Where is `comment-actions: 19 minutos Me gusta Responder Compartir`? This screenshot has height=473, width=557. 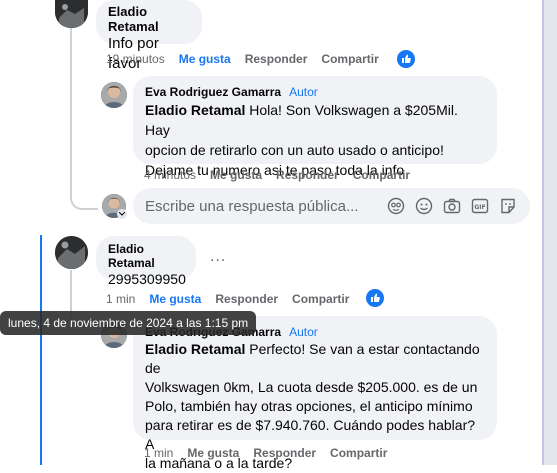 comment-actions: 19 minutos Me gusta Responder Compartir is located at coordinates (249, 59).